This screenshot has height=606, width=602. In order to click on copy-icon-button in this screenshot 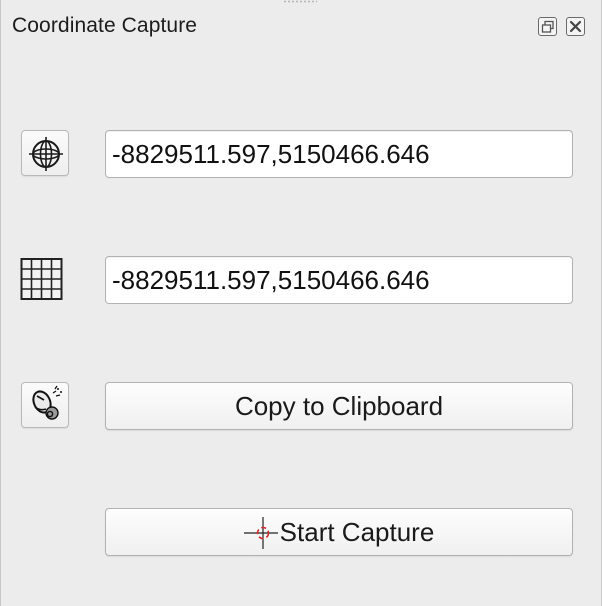, I will do `click(45, 405)`.